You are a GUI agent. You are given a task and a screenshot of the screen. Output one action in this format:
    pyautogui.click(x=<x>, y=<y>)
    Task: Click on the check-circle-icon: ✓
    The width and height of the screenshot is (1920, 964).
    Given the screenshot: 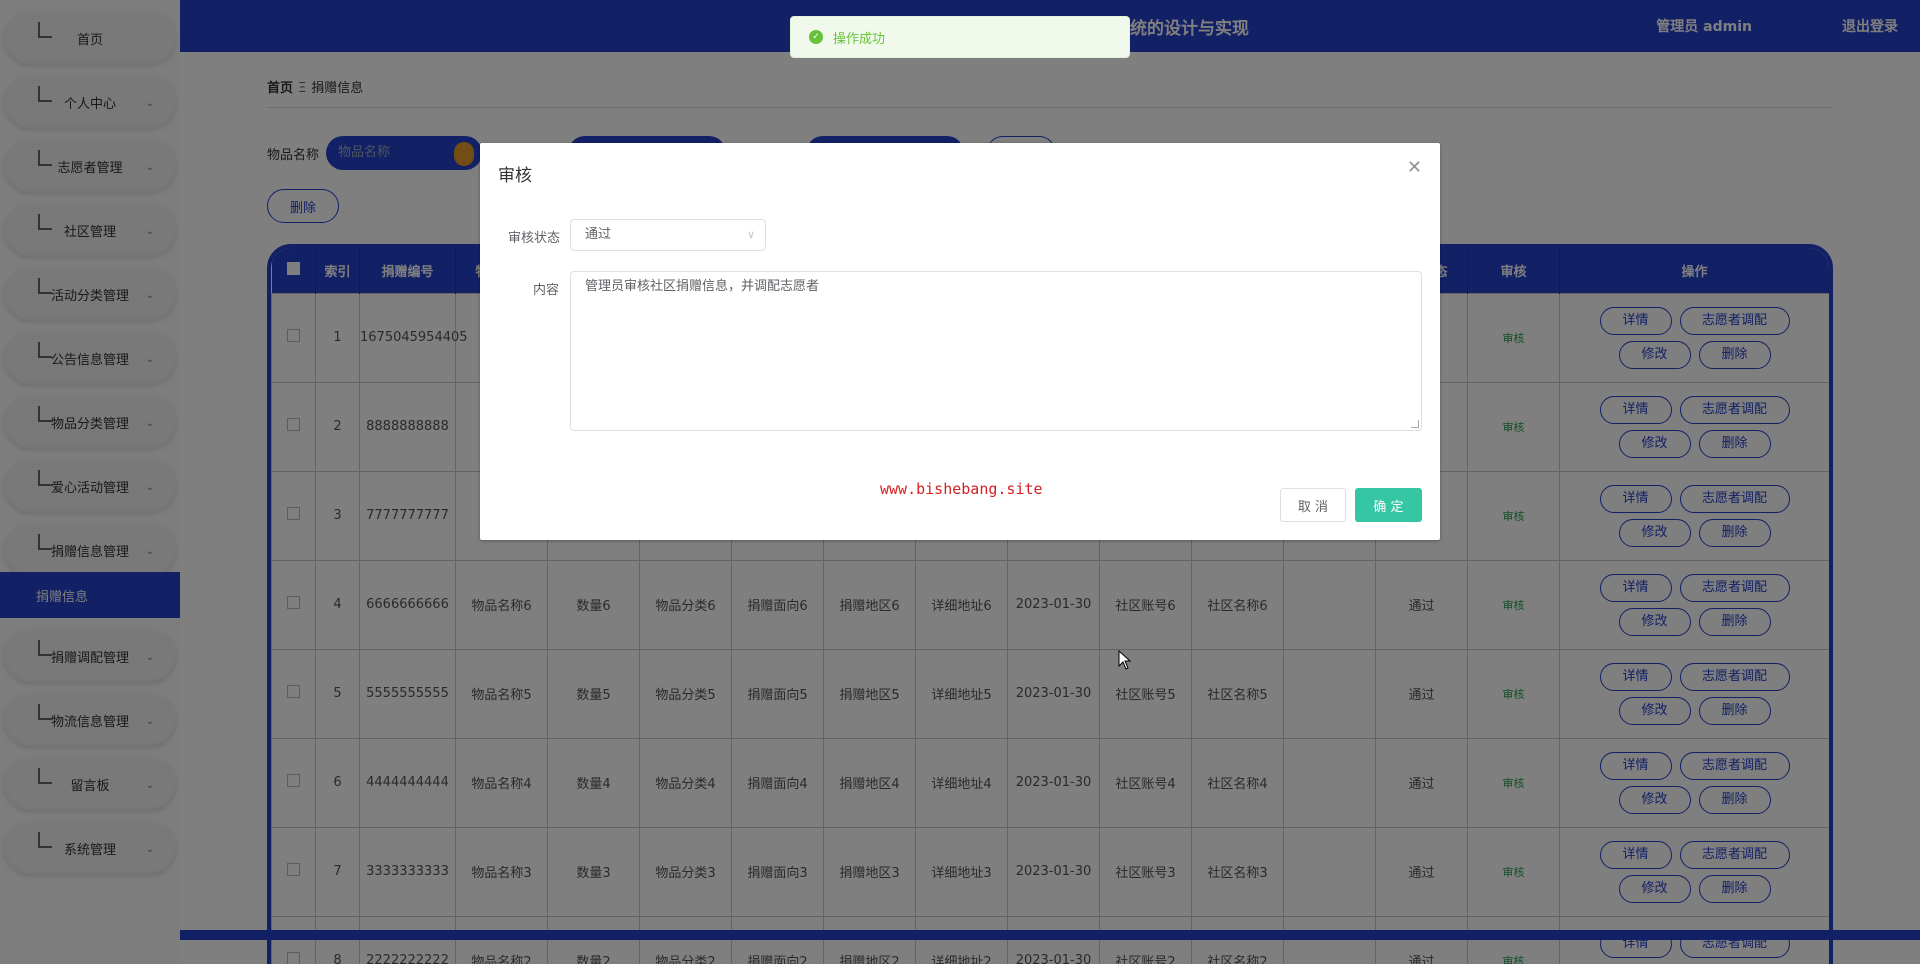 What is the action you would take?
    pyautogui.click(x=816, y=37)
    